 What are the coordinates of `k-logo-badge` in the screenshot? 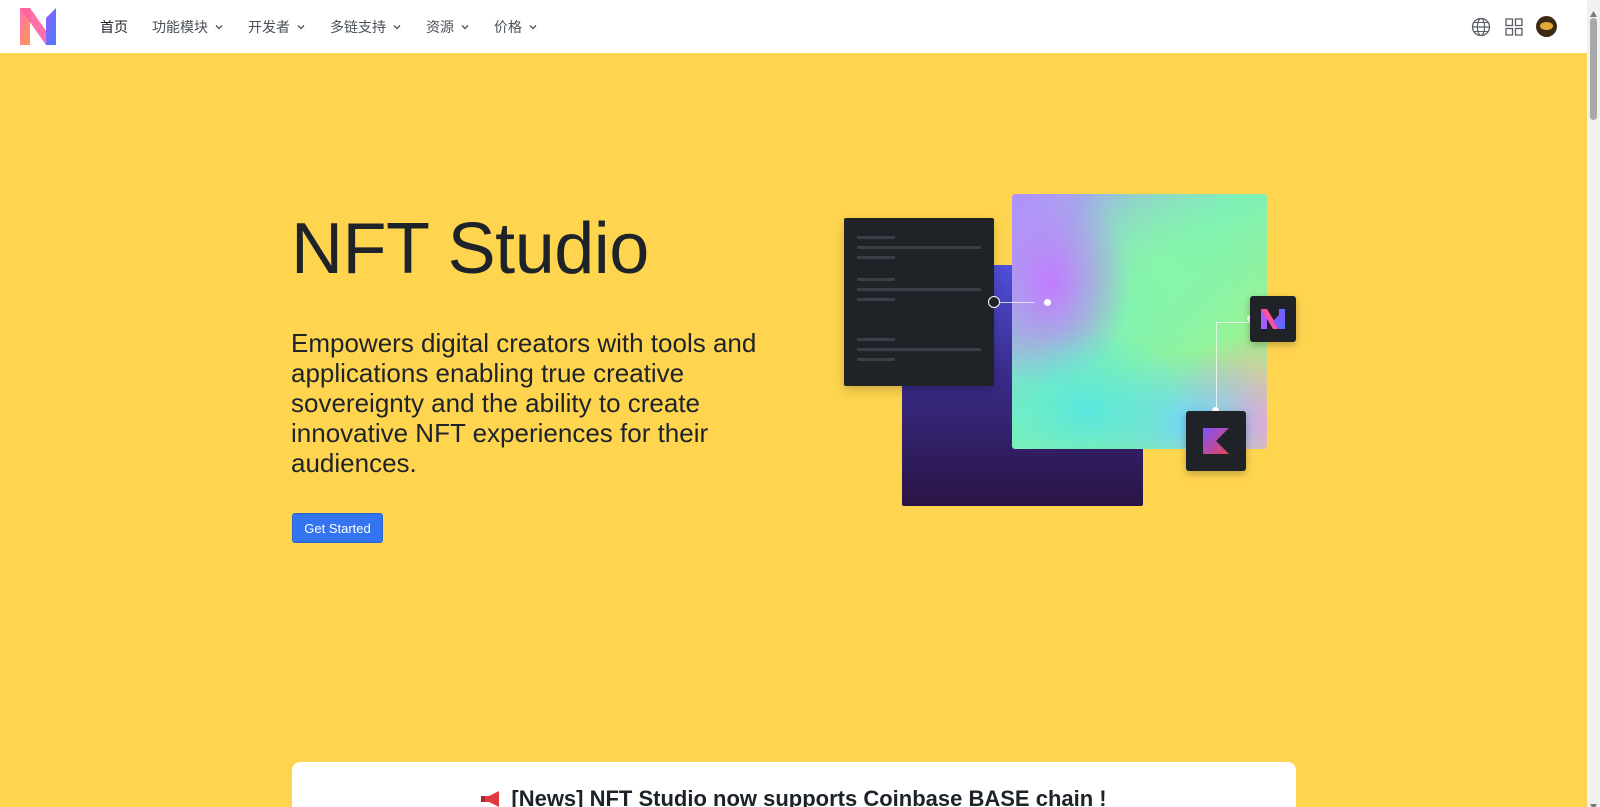 It's located at (1216, 441).